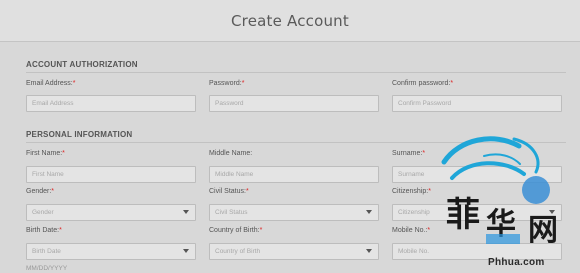 Image resolution: width=580 pixels, height=273 pixels. What do you see at coordinates (294, 174) in the screenshot?
I see `middle-name-field: Middle Name` at bounding box center [294, 174].